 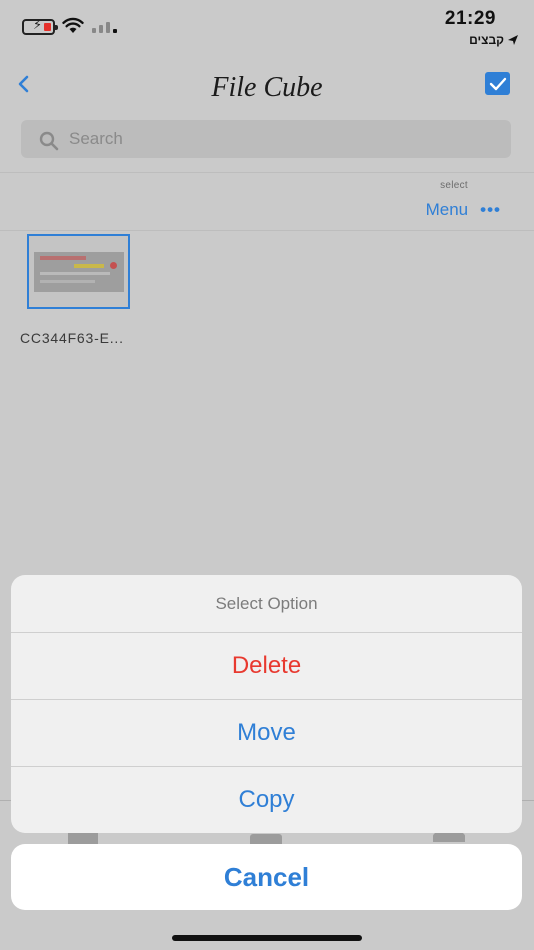 I want to click on home-indicator, so click(x=267, y=938).